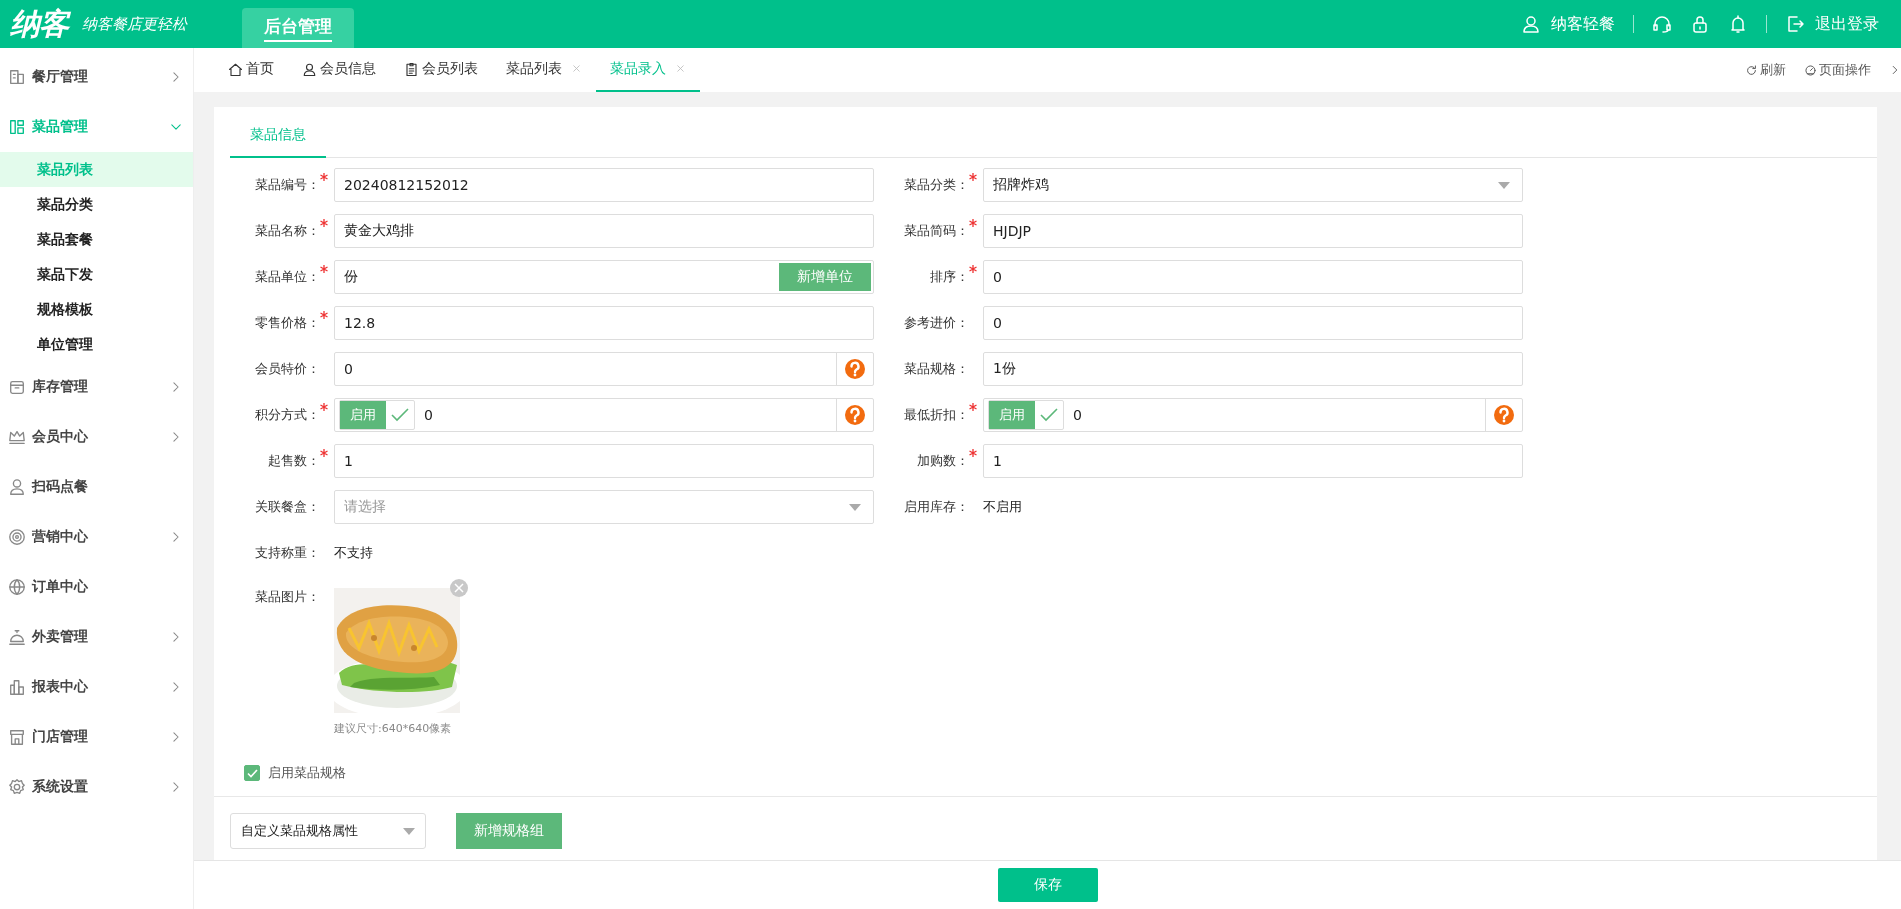 The image size is (1901, 909). Describe the element at coordinates (96, 537) in the screenshot. I see `sidebar-item: 营销中心` at that location.